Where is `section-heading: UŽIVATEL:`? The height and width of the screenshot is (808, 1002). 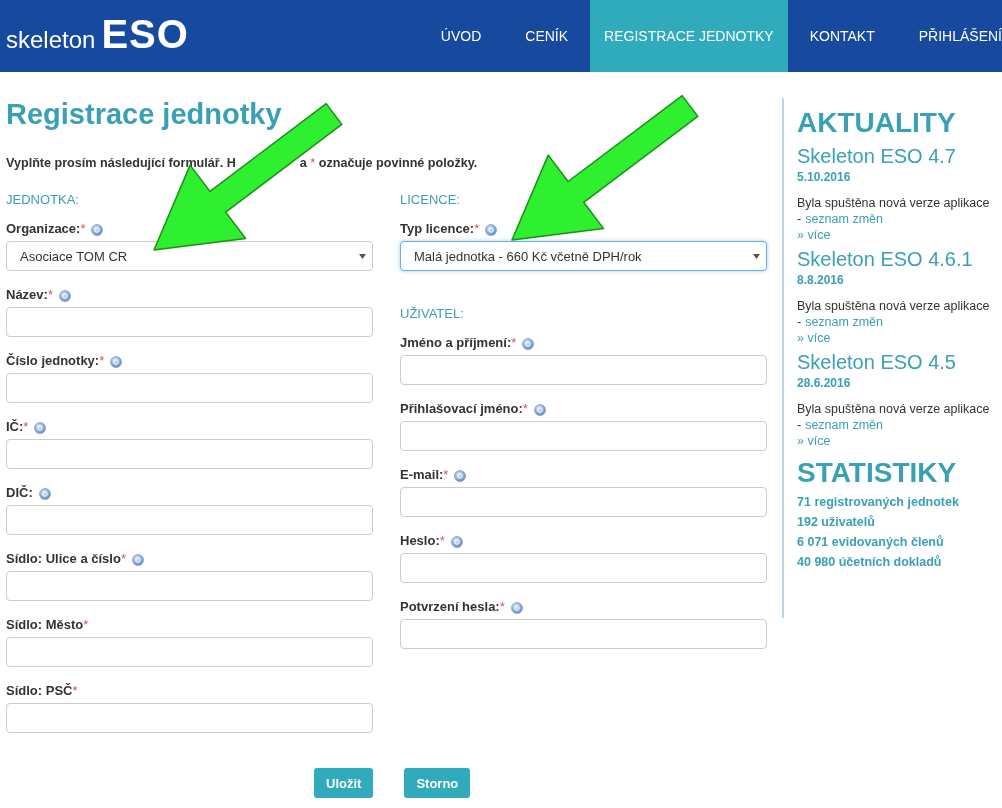 section-heading: UŽIVATEL: is located at coordinates (432, 314).